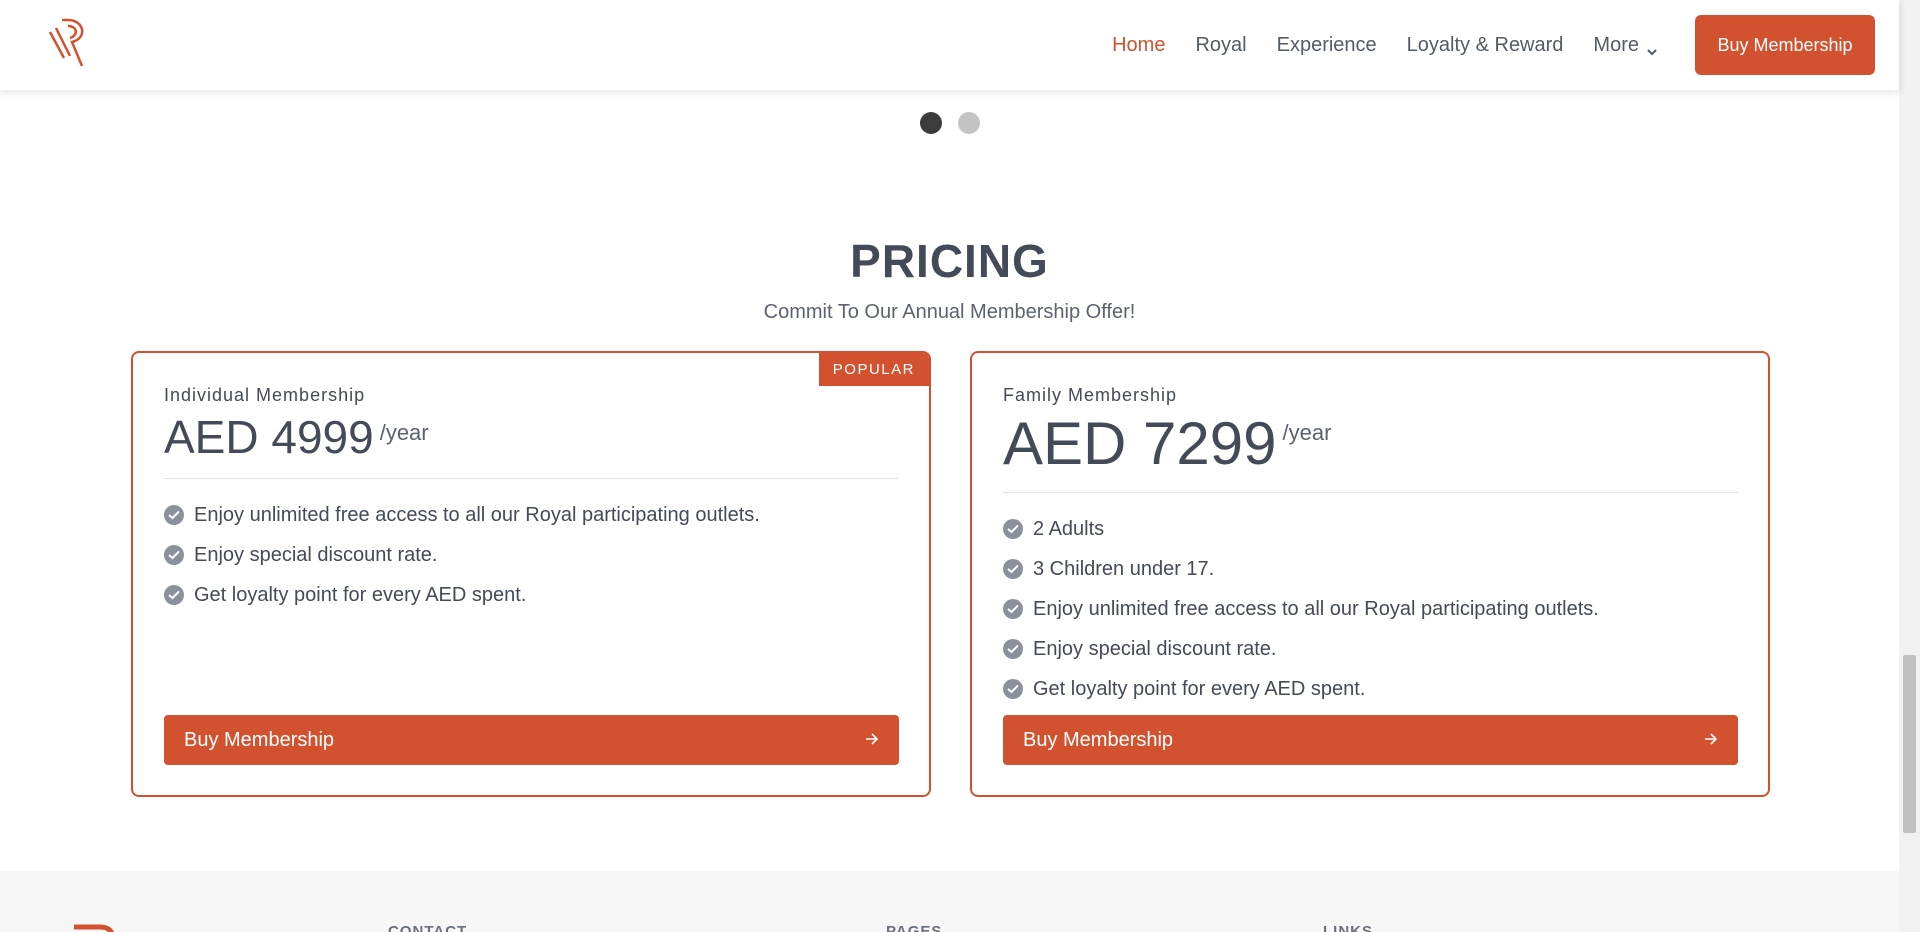  What do you see at coordinates (1785, 45) in the screenshot?
I see `buy-membership-header-button: Buy Membership` at bounding box center [1785, 45].